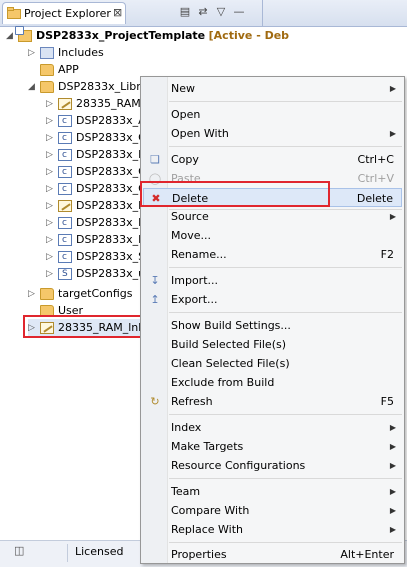 The height and width of the screenshot is (567, 407). What do you see at coordinates (200, 133) in the screenshot?
I see `menu-item-label: Open With` at bounding box center [200, 133].